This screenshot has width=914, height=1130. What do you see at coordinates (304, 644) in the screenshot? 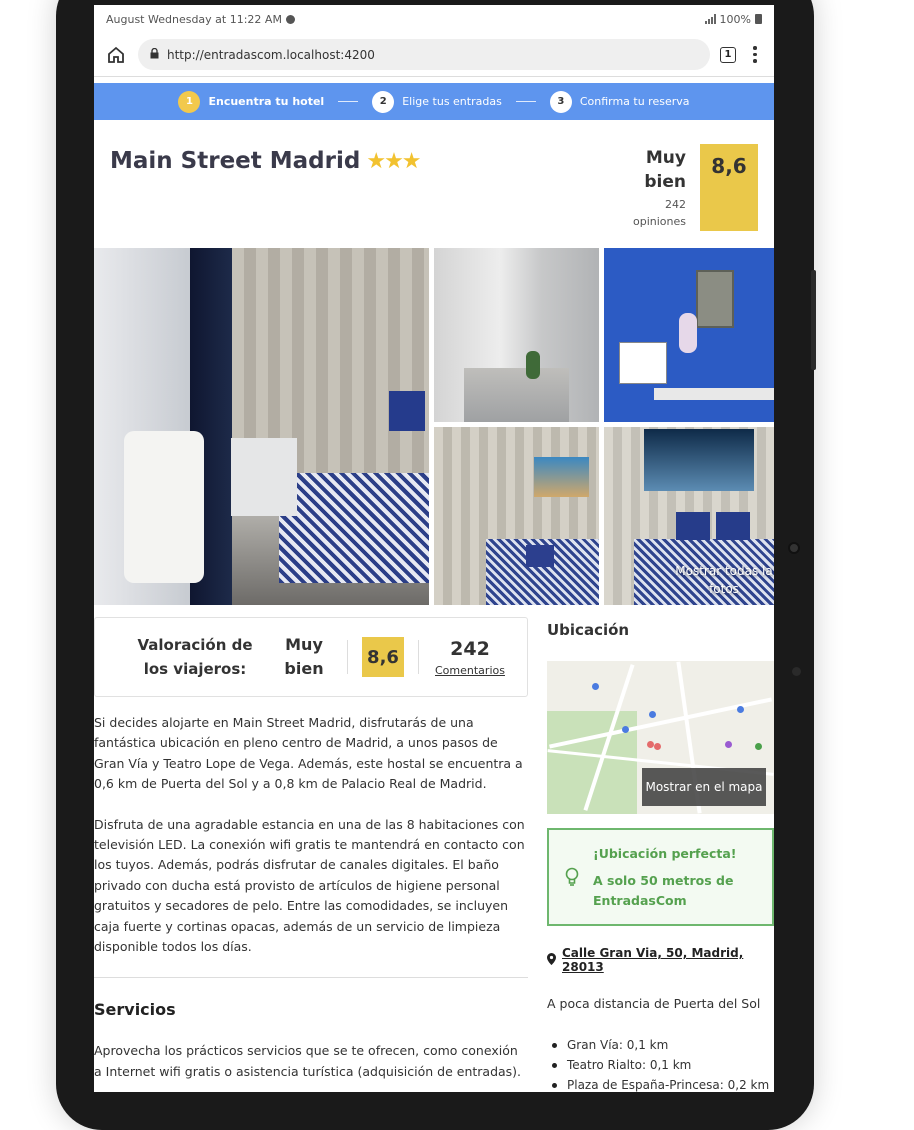
I see `traveler-rating-word-1: Muy` at bounding box center [304, 644].